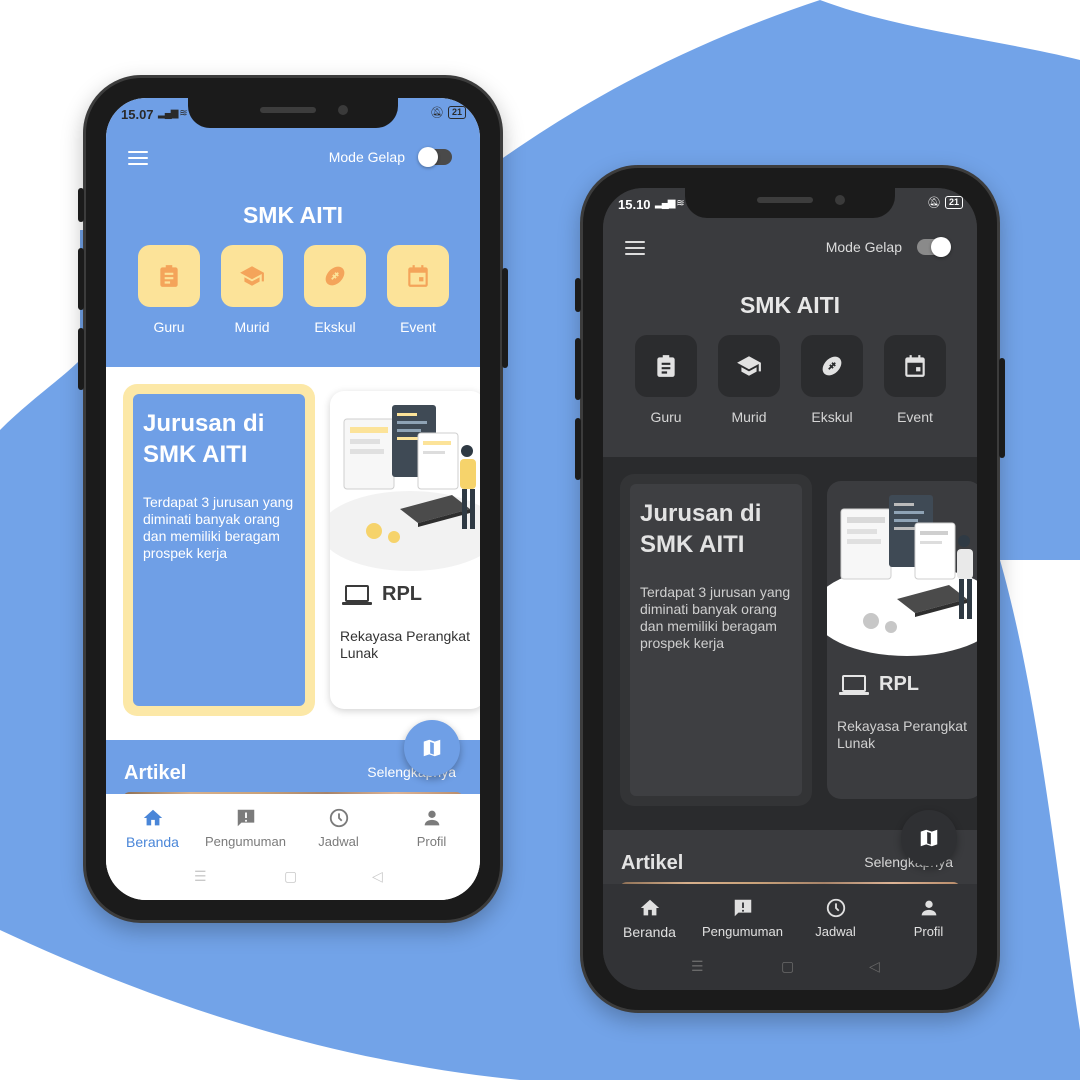  I want to click on intro-heading: Jurusan di SMK AITI, so click(204, 439).